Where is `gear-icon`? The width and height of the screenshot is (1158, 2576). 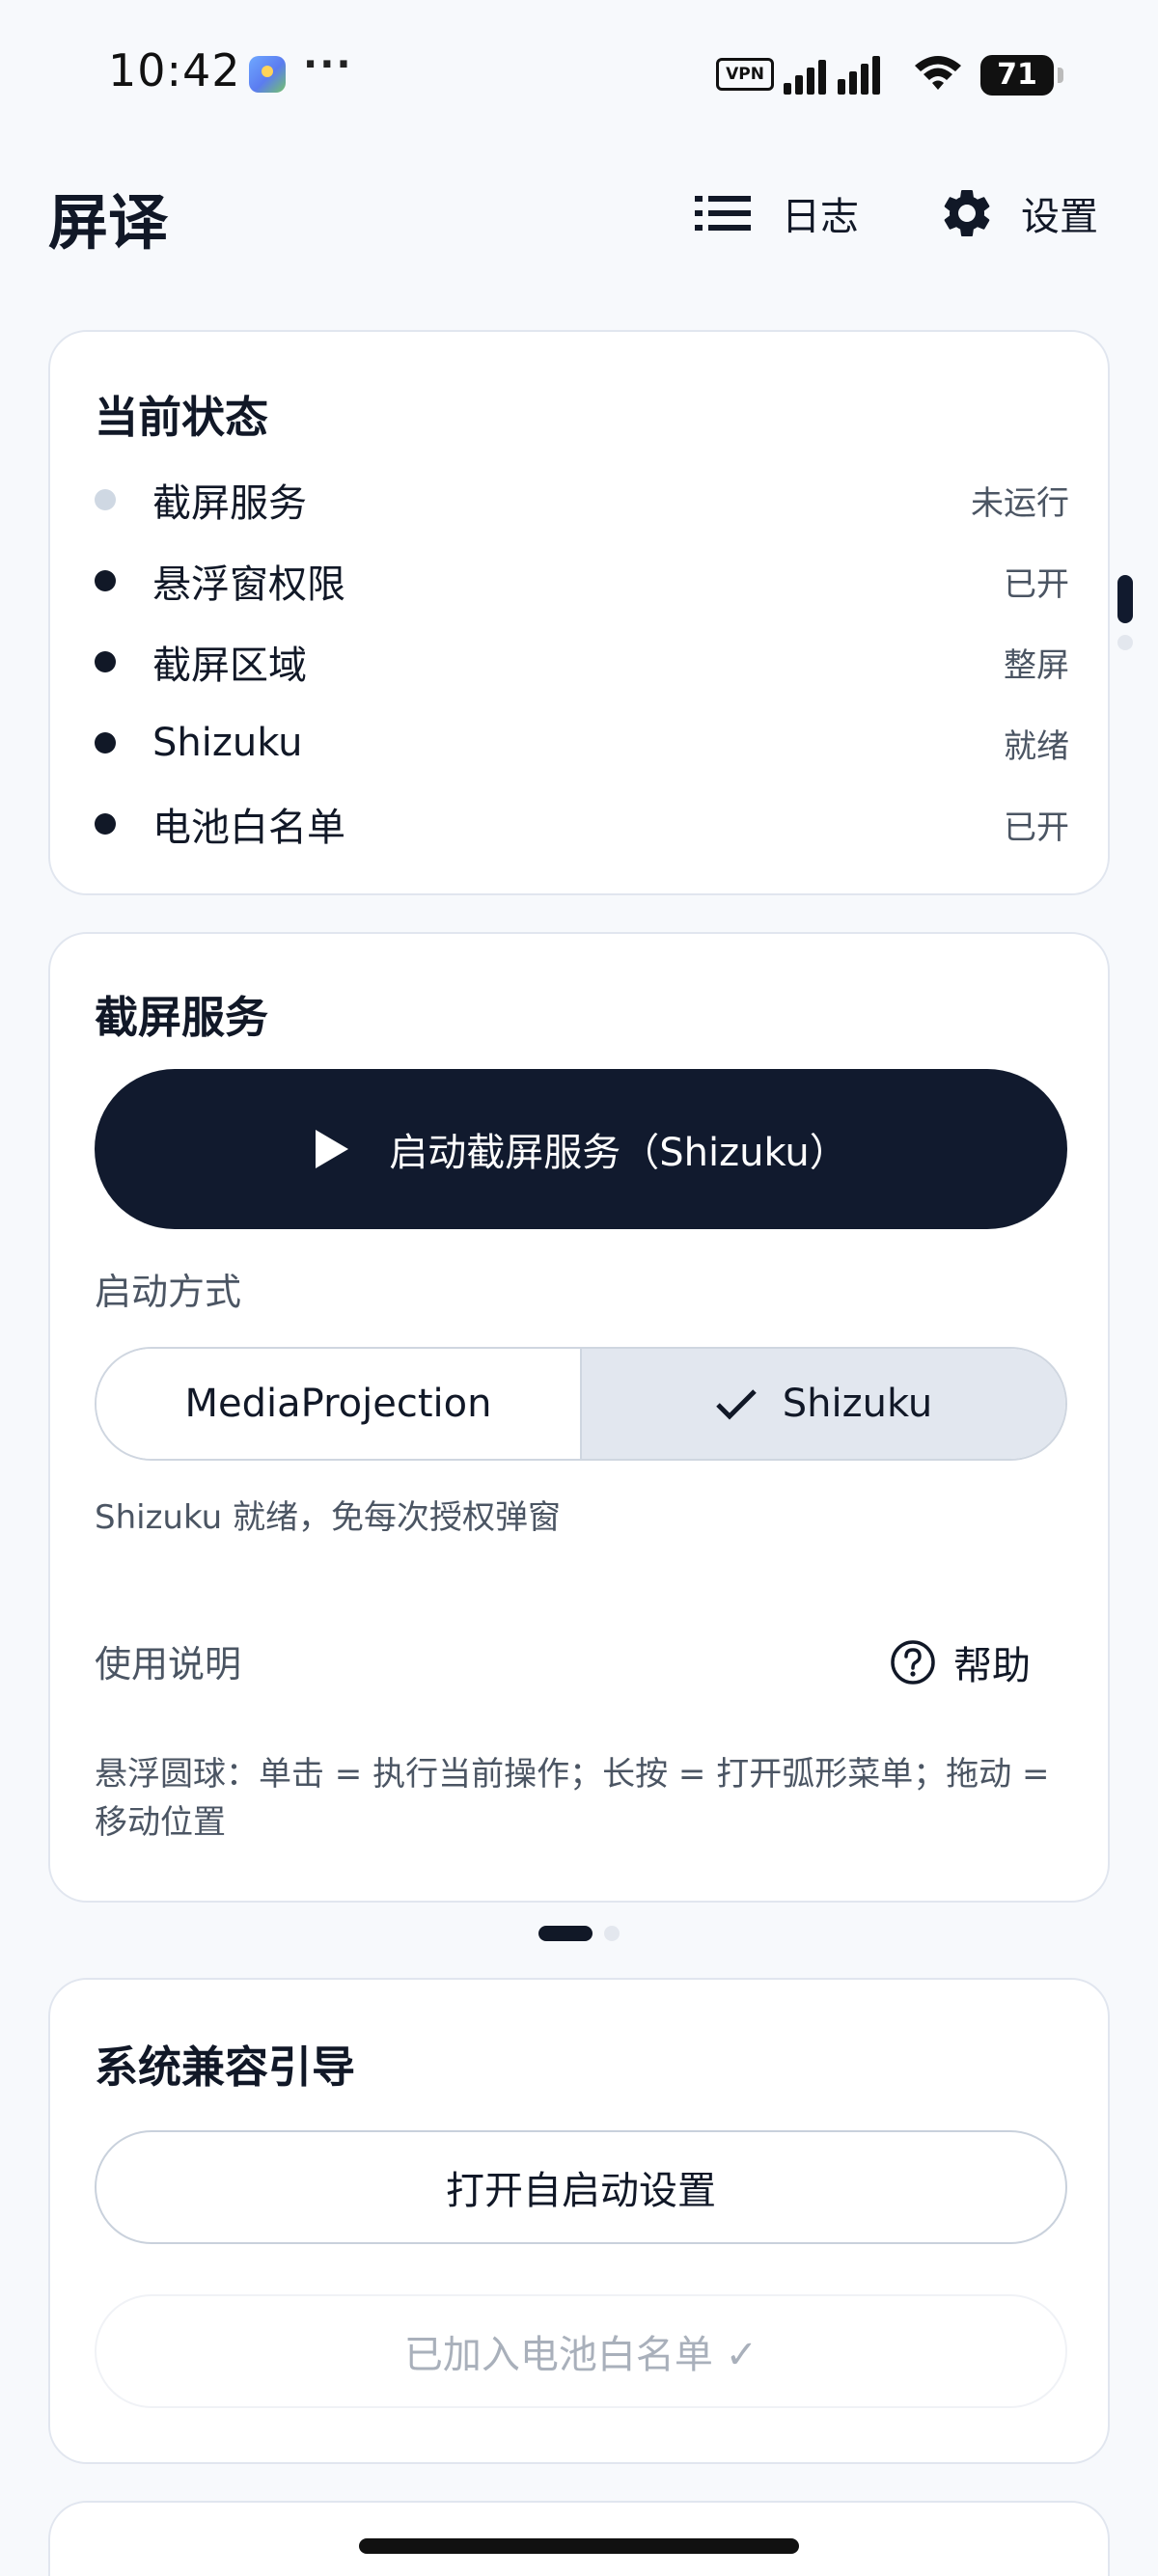 gear-icon is located at coordinates (967, 213).